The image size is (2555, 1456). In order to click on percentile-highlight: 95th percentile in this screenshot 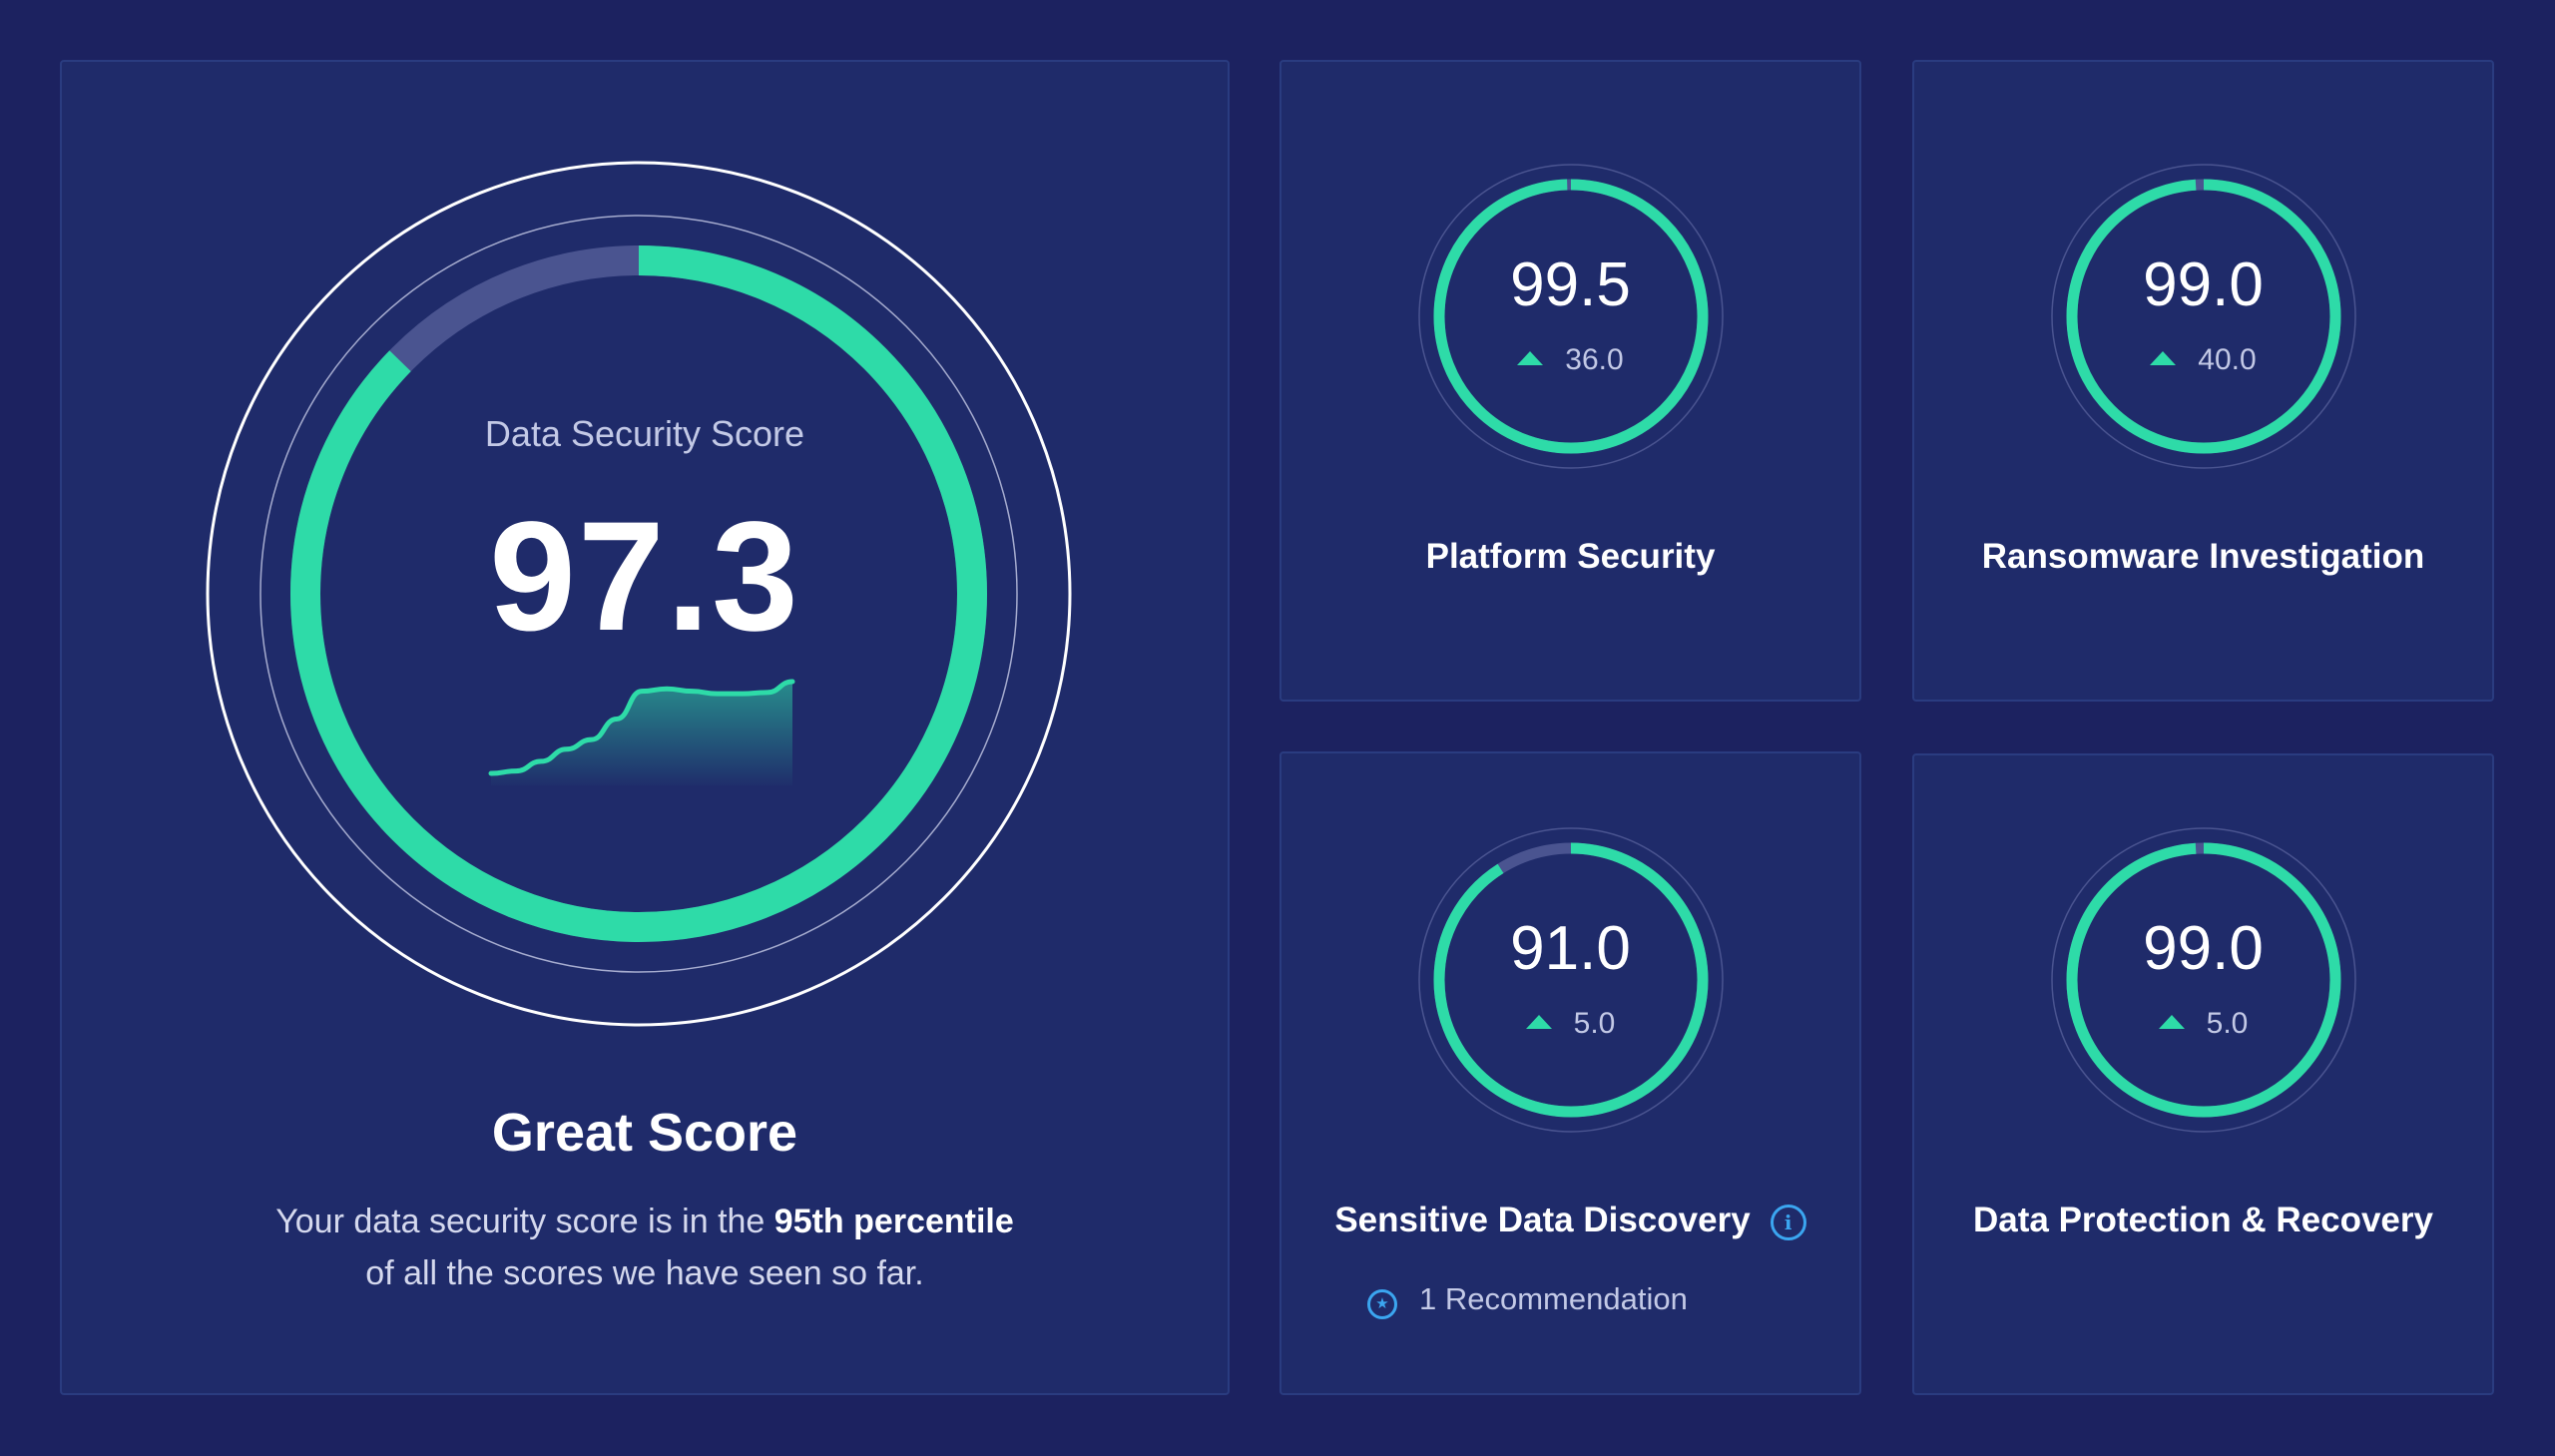, I will do `click(893, 1221)`.